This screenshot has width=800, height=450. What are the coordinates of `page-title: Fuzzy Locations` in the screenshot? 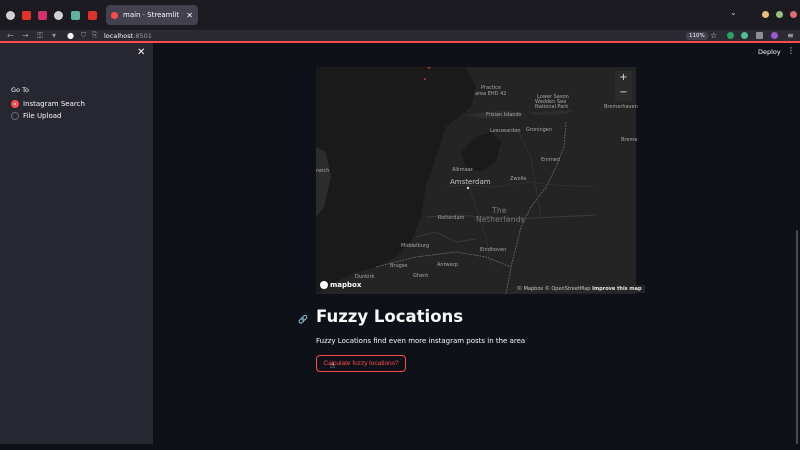 It's located at (390, 316).